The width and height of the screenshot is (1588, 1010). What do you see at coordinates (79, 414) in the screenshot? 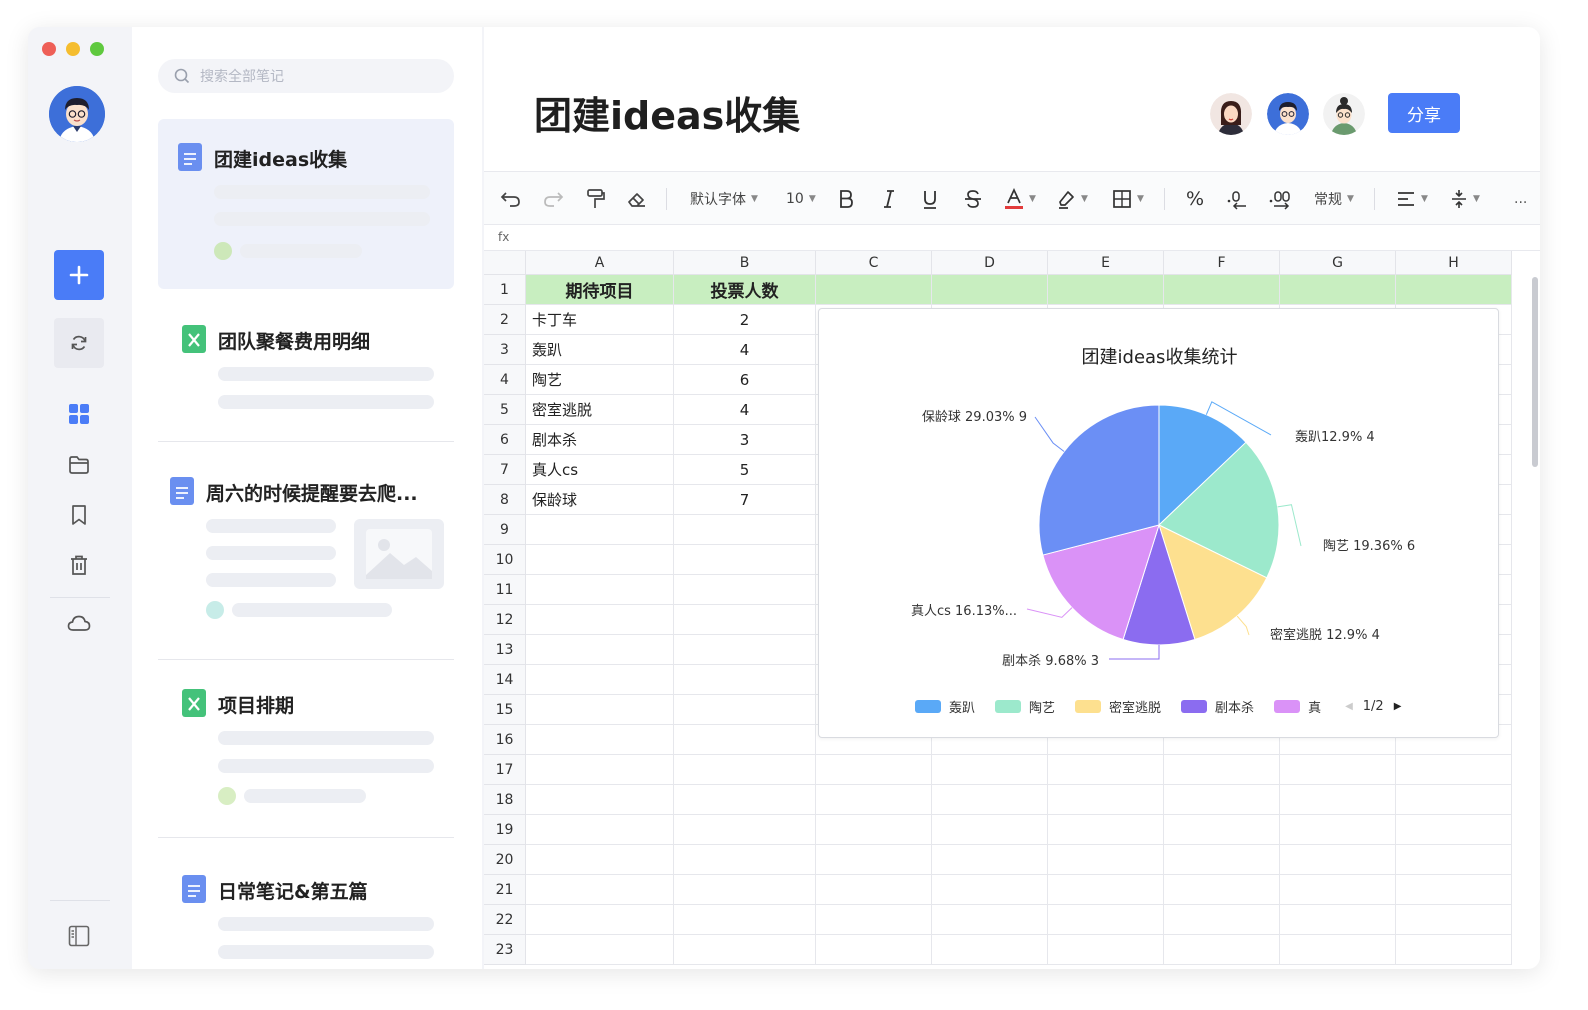
I see `all-notes-nav` at bounding box center [79, 414].